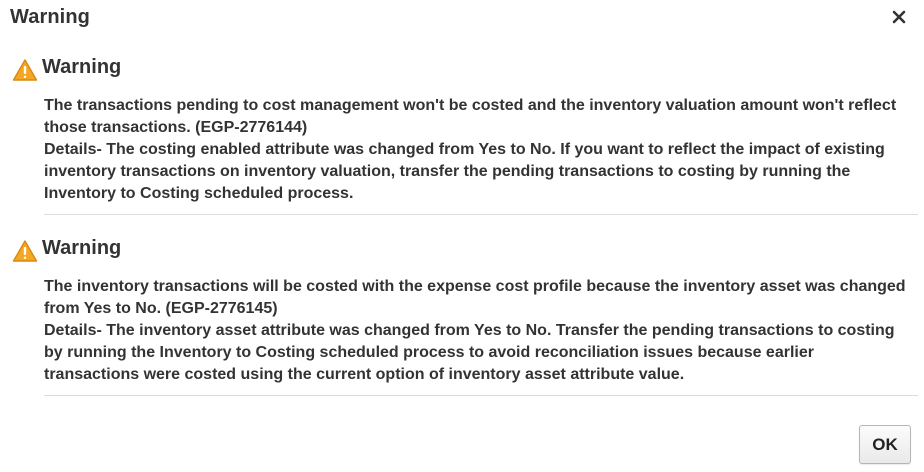 This screenshot has width=924, height=472. I want to click on close-icon, so click(899, 17).